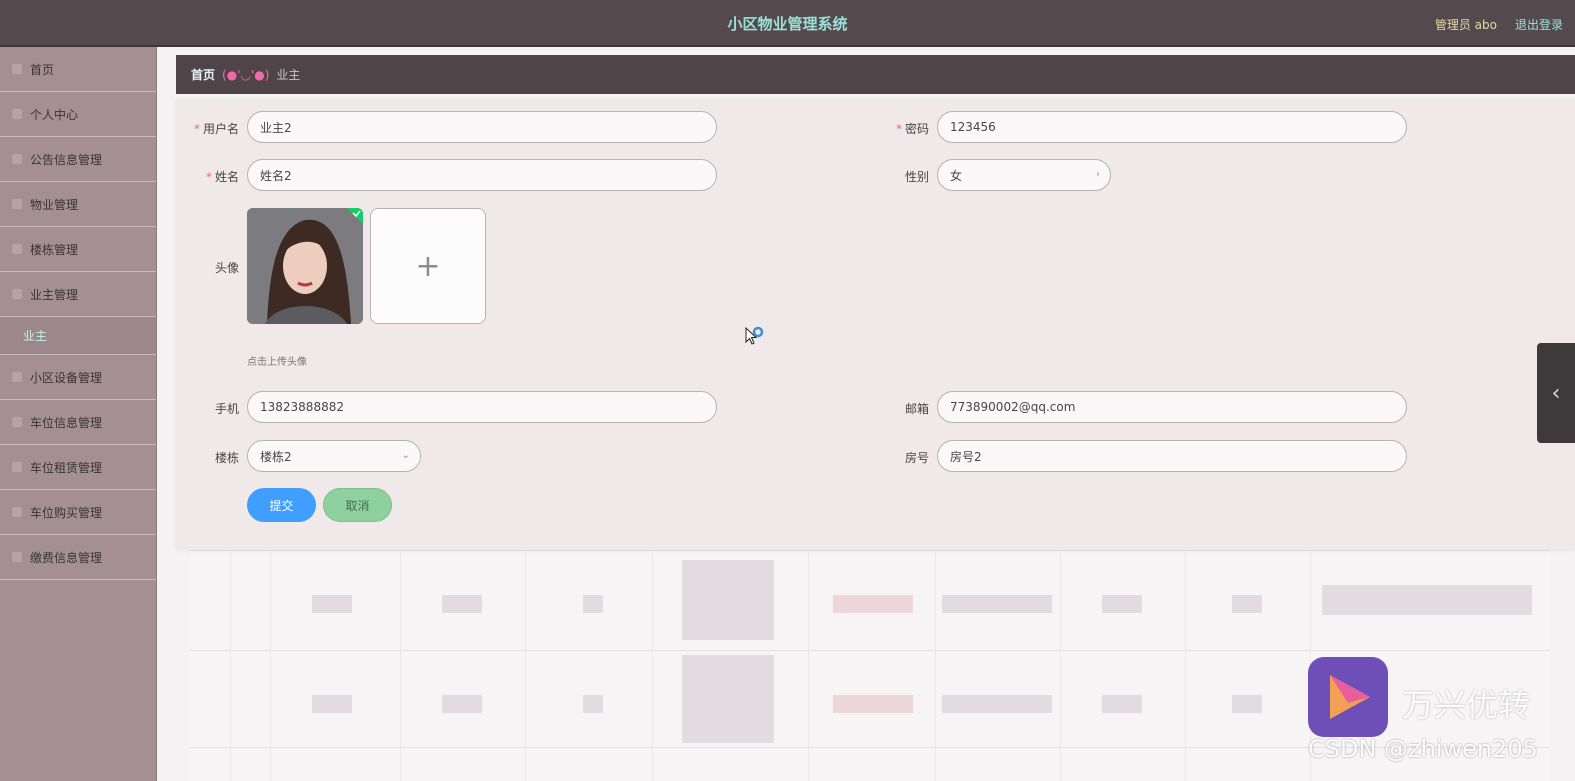 The width and height of the screenshot is (1575, 781). What do you see at coordinates (277, 362) in the screenshot?
I see `upload-tip: 点击上传头像` at bounding box center [277, 362].